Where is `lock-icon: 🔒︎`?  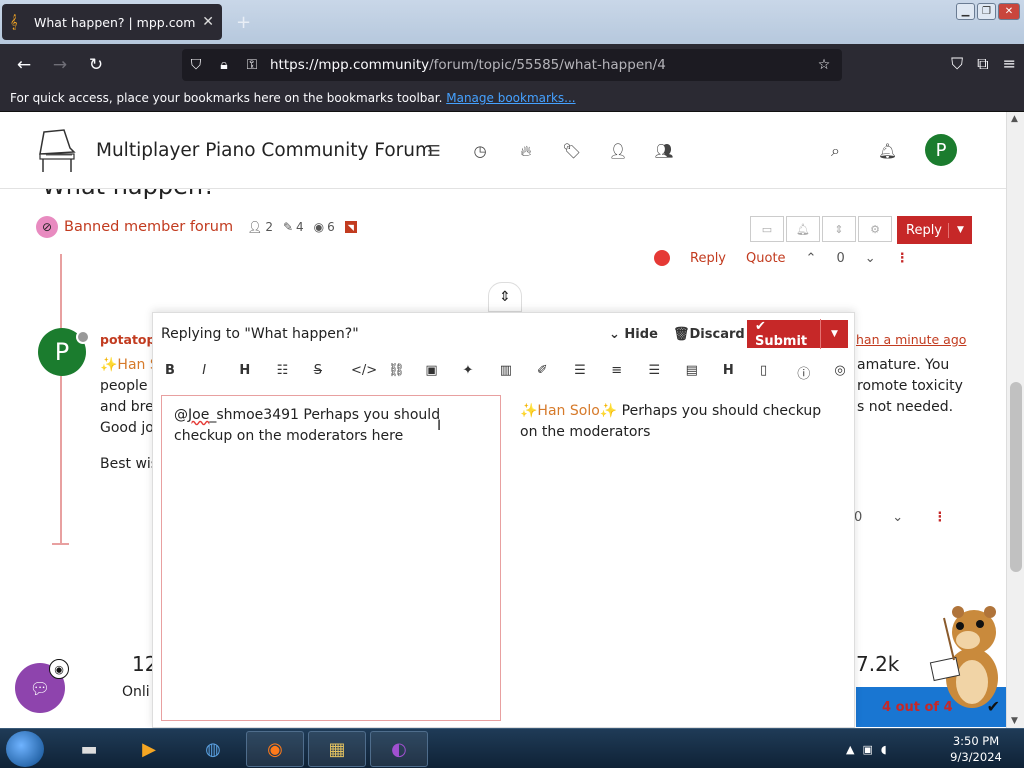 lock-icon: 🔒︎ is located at coordinates (224, 65).